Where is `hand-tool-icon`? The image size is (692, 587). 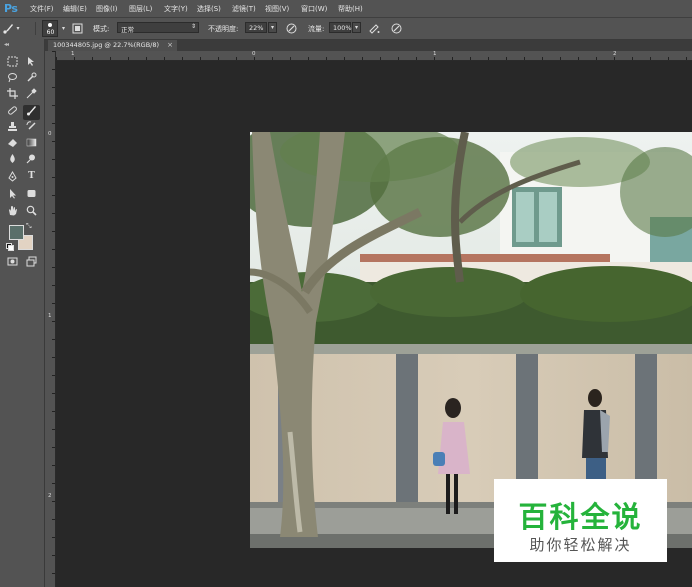
hand-tool-icon is located at coordinates (12, 212).